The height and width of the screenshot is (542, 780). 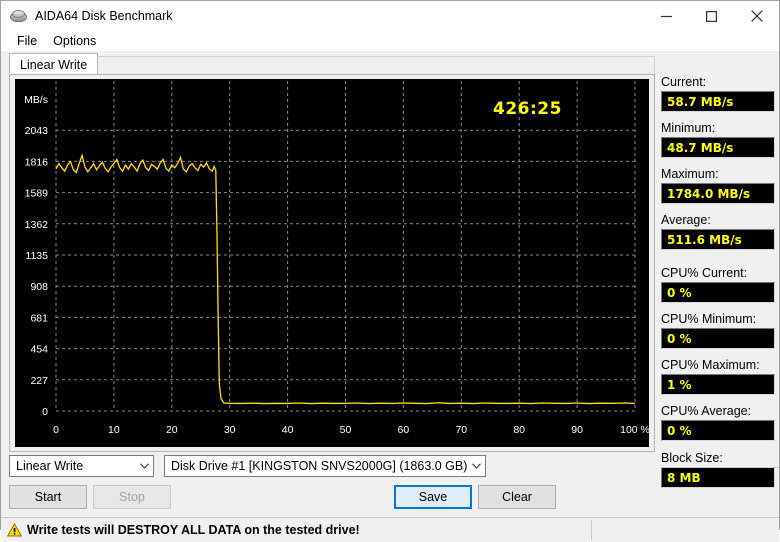 What do you see at coordinates (709, 319) in the screenshot?
I see `stat-label-5: CPU% Minimum:` at bounding box center [709, 319].